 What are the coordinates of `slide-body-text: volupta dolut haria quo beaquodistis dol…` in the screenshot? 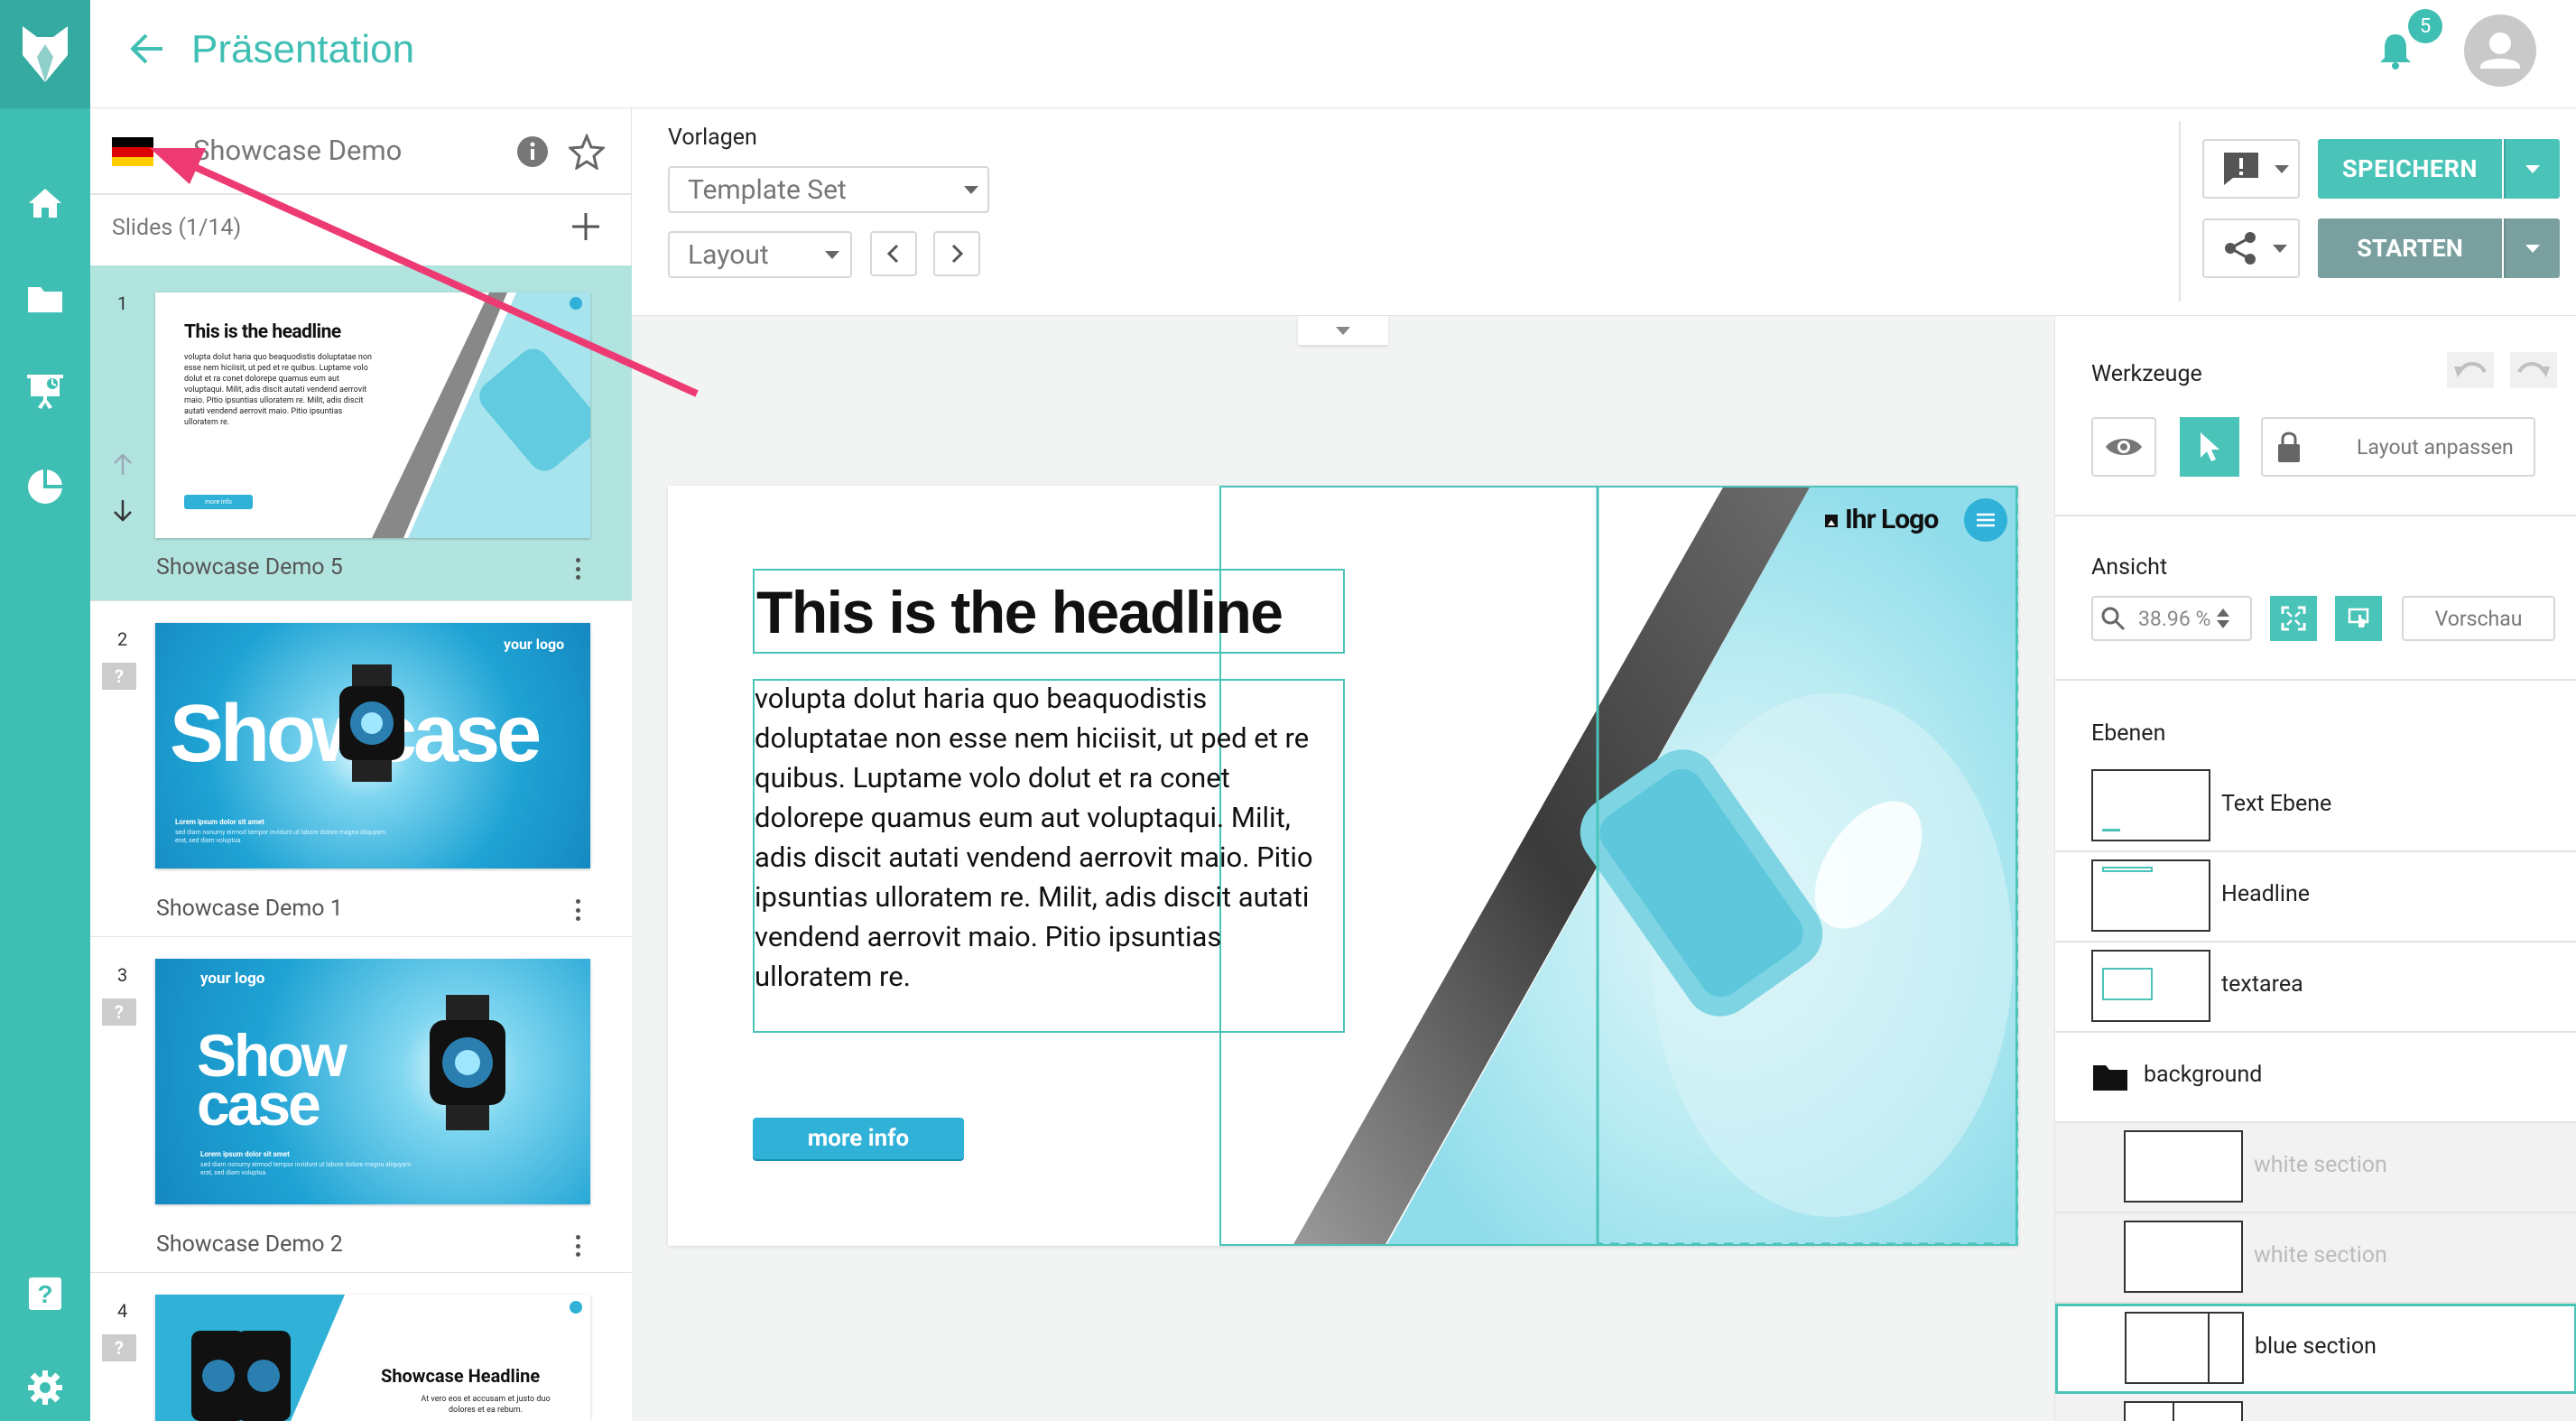 It's located at (1034, 838).